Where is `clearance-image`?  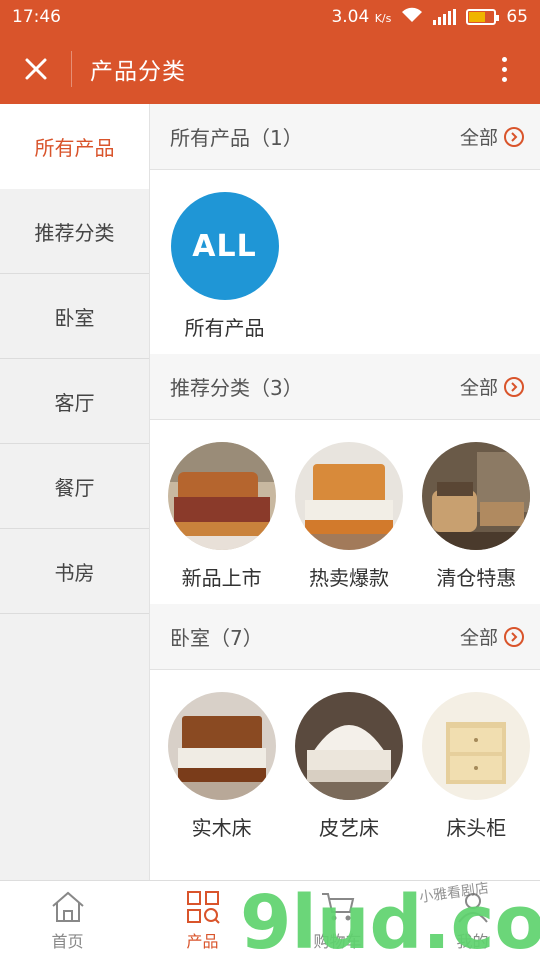
clearance-image is located at coordinates (476, 496).